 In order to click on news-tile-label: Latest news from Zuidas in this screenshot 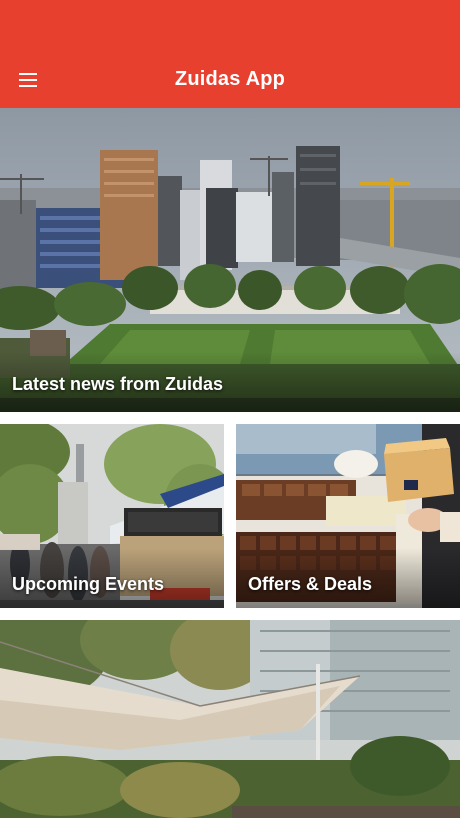, I will do `click(118, 384)`.